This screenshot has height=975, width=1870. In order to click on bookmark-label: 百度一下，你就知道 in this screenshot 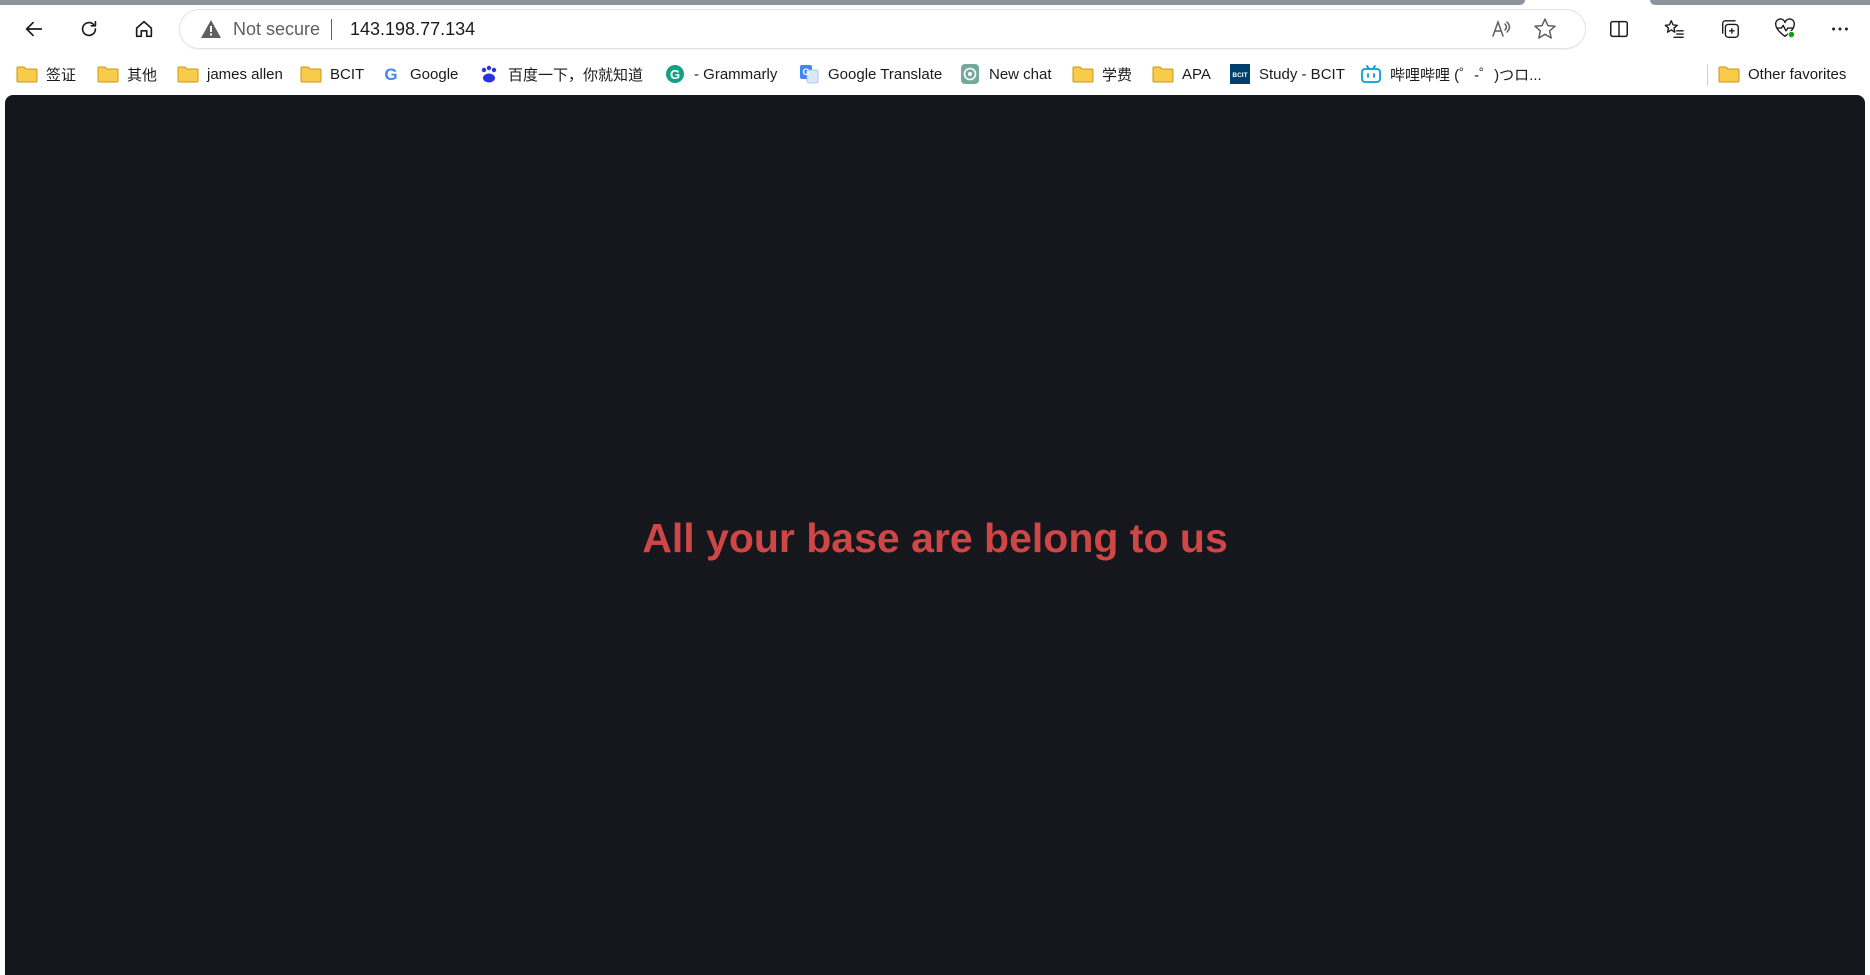, I will do `click(576, 75)`.